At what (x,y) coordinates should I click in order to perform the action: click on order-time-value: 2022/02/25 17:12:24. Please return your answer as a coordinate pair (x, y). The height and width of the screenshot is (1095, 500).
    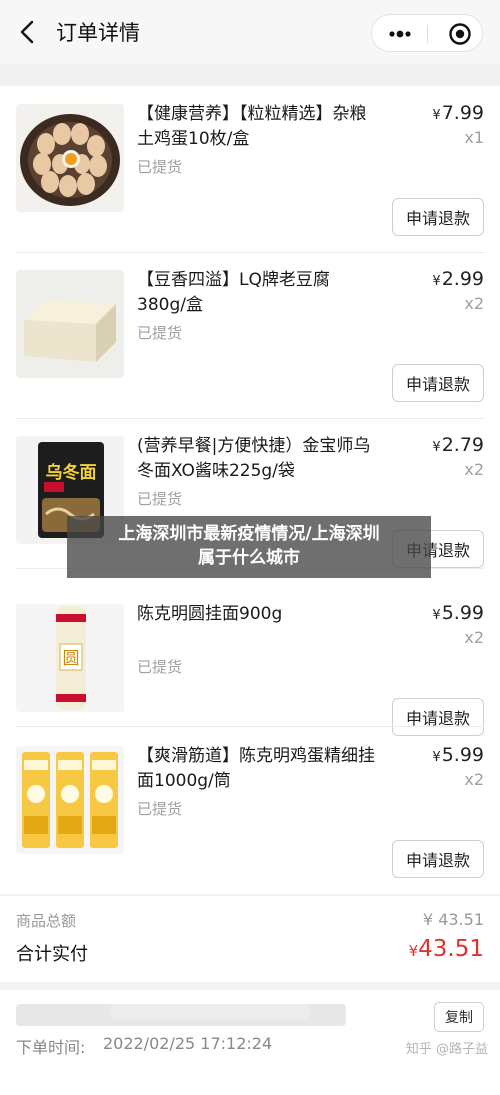
    Looking at the image, I should click on (188, 1043).